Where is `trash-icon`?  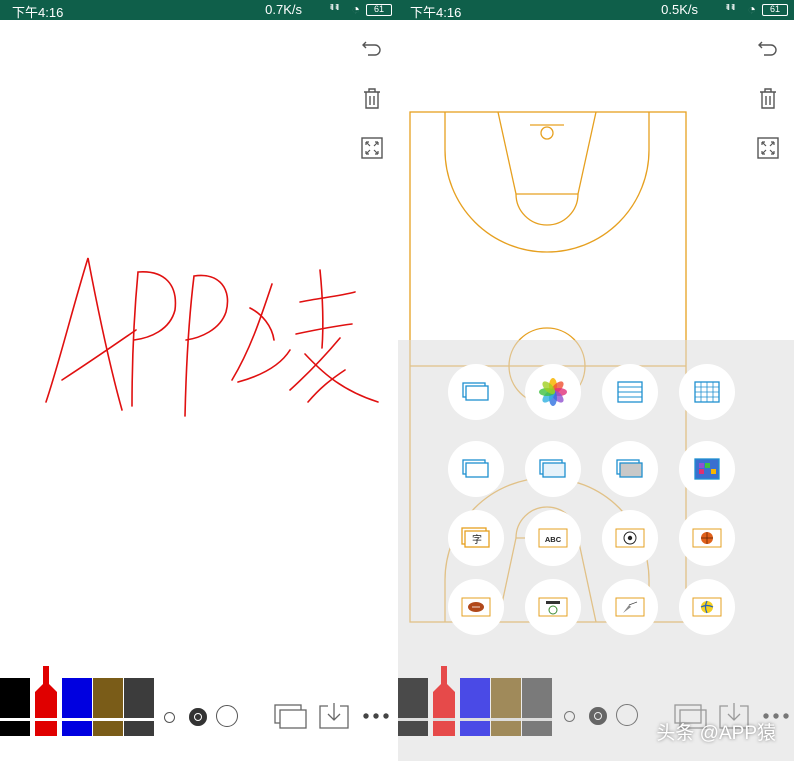
trash-icon is located at coordinates (372, 98).